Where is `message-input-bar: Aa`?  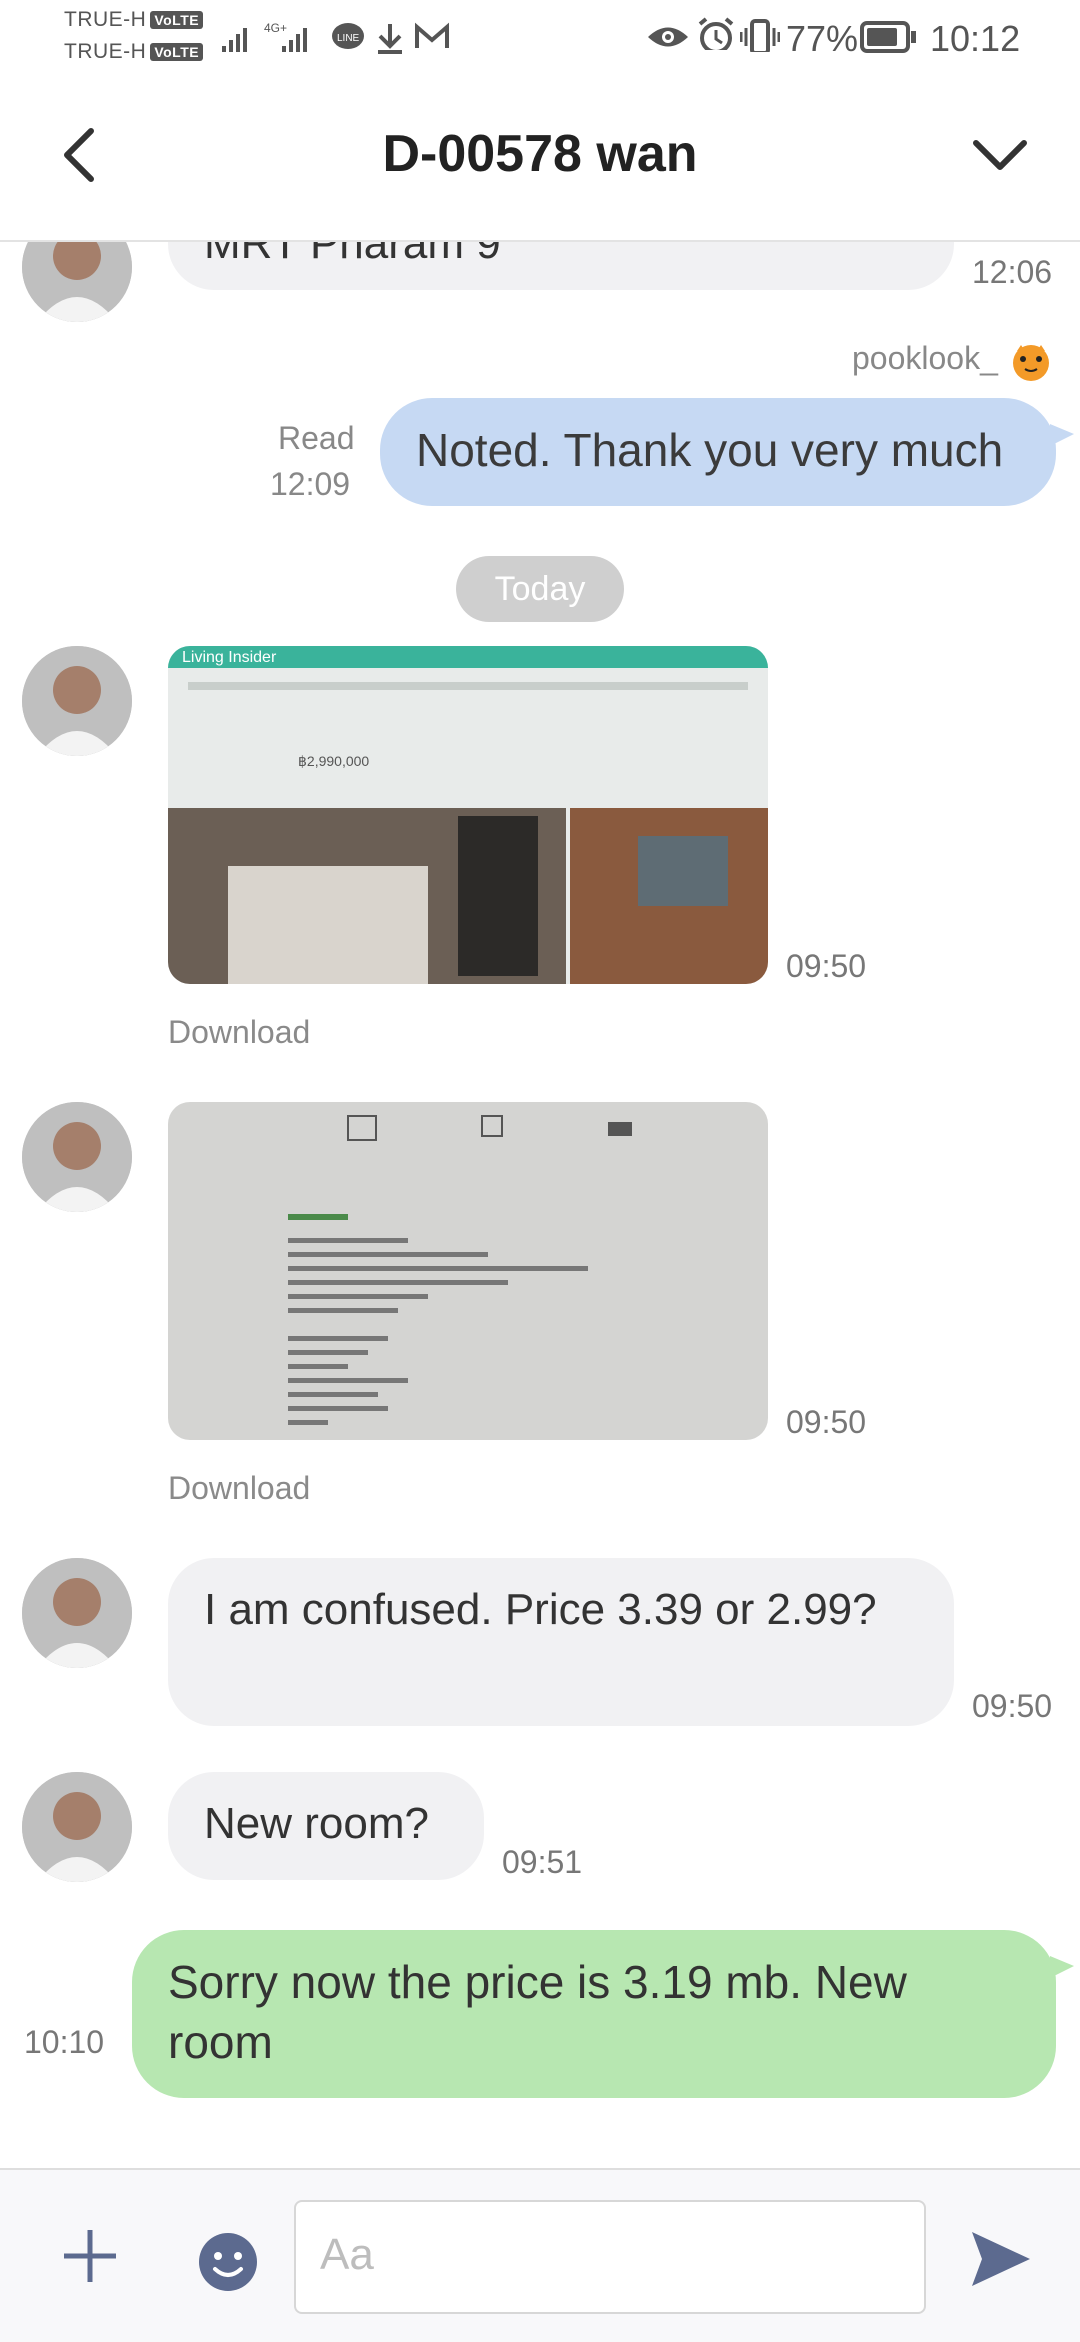
message-input-bar: Aa is located at coordinates (540, 2255).